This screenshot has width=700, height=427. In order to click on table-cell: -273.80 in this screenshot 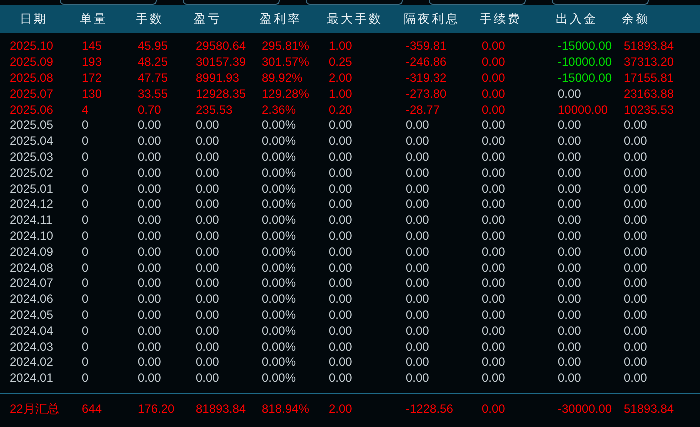, I will do `click(426, 94)`.